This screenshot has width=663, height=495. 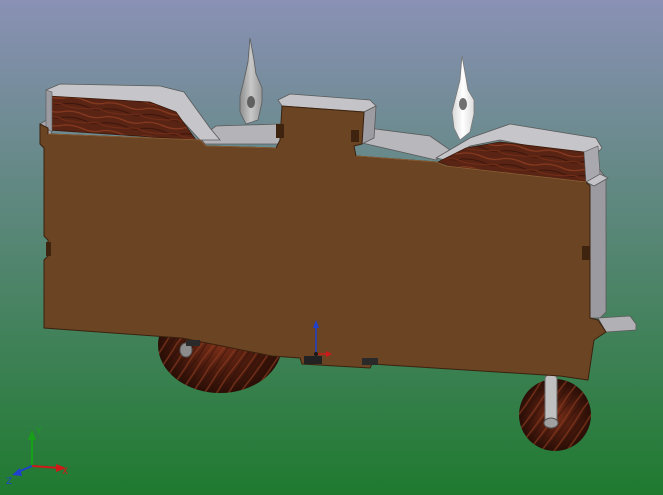 What do you see at coordinates (38, 432) in the screenshot?
I see `svg-text: Y` at bounding box center [38, 432].